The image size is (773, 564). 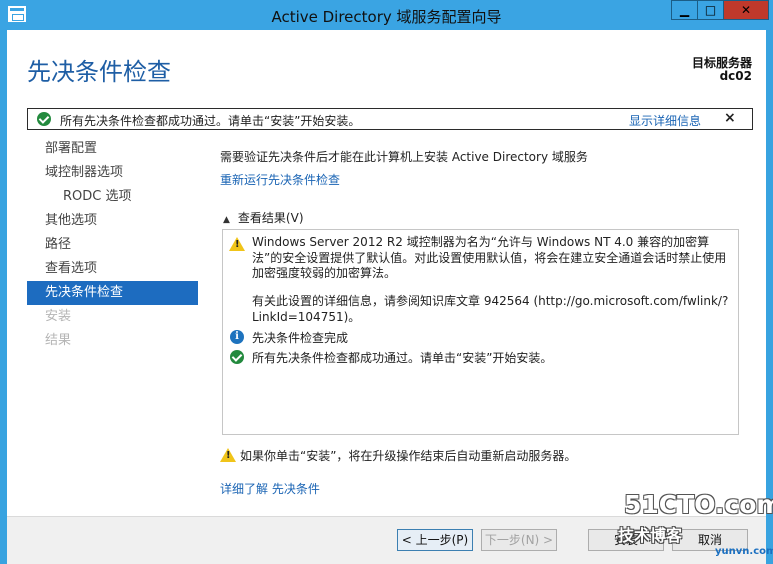 What do you see at coordinates (650, 535) in the screenshot?
I see `watermark-blog: 技术博客` at bounding box center [650, 535].